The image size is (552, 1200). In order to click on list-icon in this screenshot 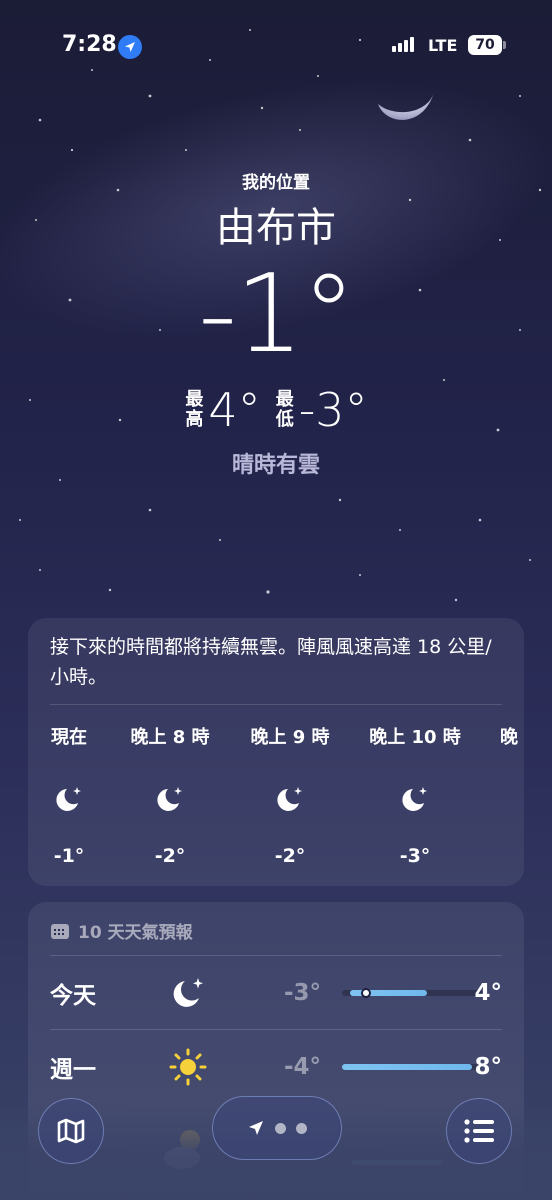, I will do `click(479, 1131)`.